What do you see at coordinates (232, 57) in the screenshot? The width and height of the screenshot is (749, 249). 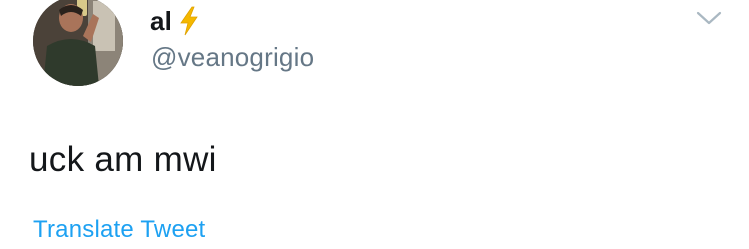 I see `user-handle: @veanogrigio` at bounding box center [232, 57].